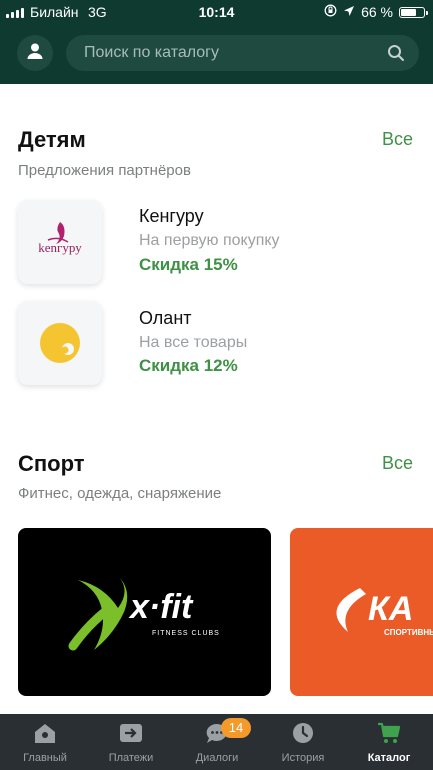 The image size is (433, 770). What do you see at coordinates (60, 247) in the screenshot?
I see `kenguru-logo-text: kenгуру` at bounding box center [60, 247].